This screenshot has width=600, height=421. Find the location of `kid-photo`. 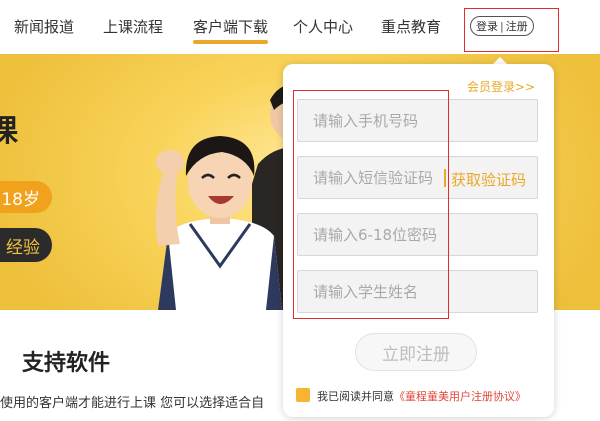

kid-photo is located at coordinates (219, 223).